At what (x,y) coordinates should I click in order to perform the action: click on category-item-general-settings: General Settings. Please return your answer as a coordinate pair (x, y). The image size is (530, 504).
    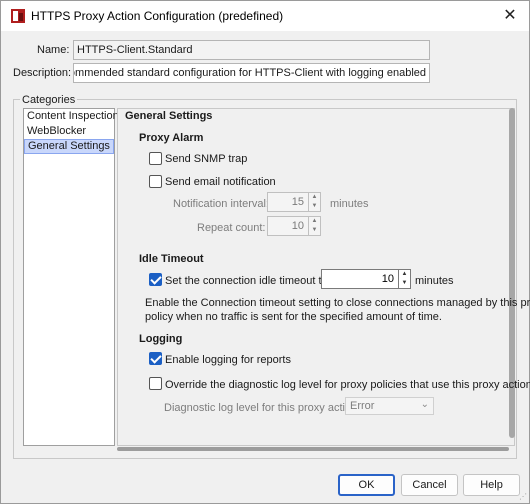
    Looking at the image, I should click on (69, 146).